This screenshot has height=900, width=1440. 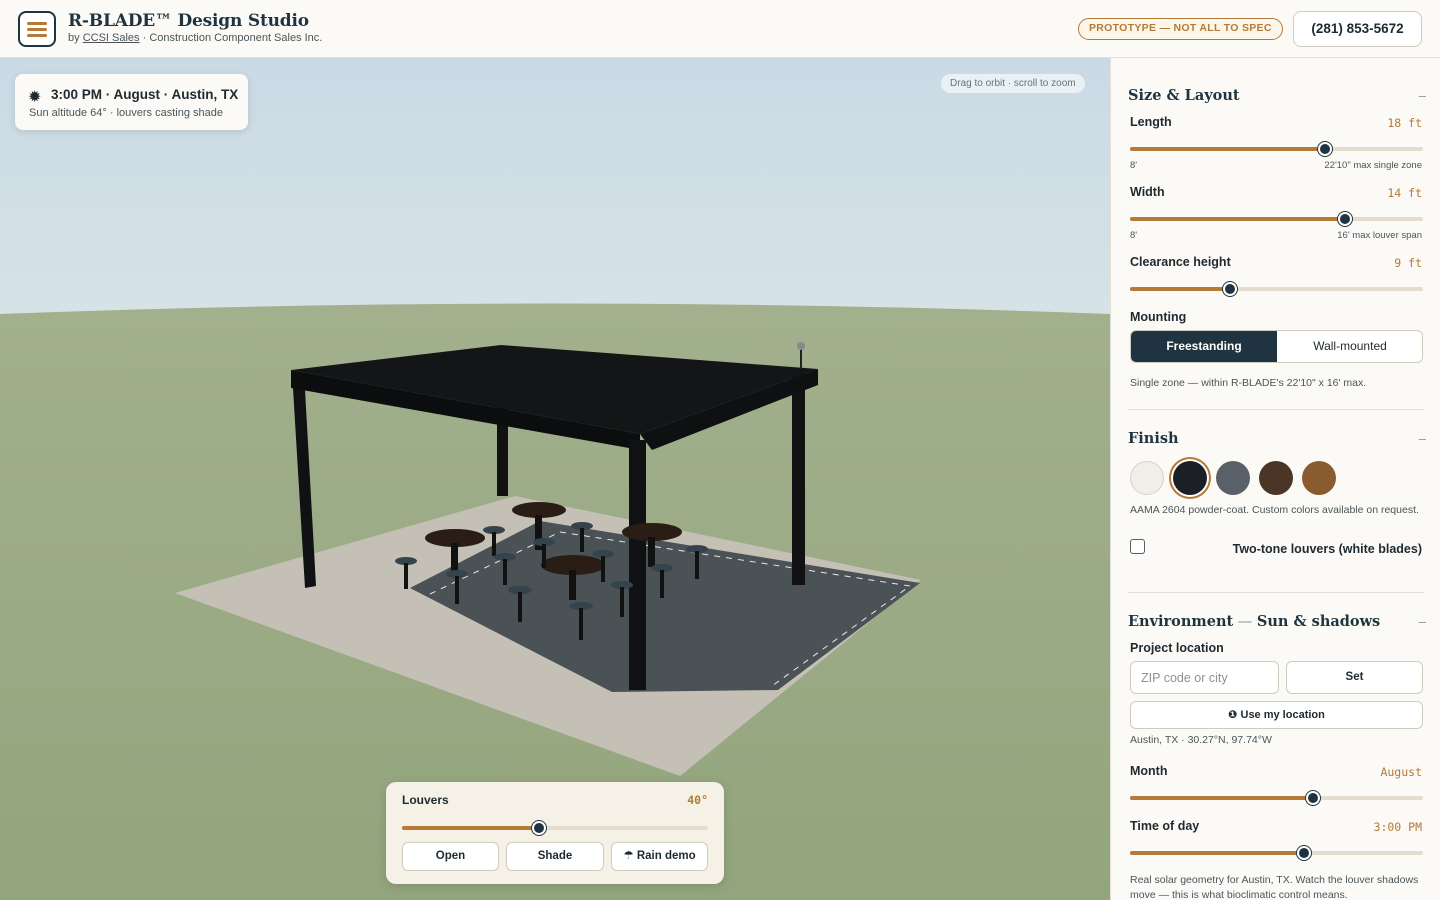 I want to click on subtitle-company: · Construction Component Sales Inc., so click(x=231, y=38).